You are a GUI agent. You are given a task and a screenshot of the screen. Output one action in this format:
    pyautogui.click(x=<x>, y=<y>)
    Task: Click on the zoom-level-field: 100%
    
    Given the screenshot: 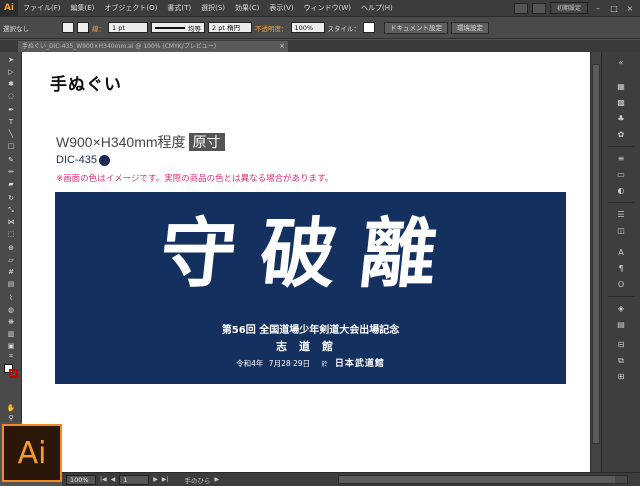 What is the action you would take?
    pyautogui.click(x=81, y=479)
    